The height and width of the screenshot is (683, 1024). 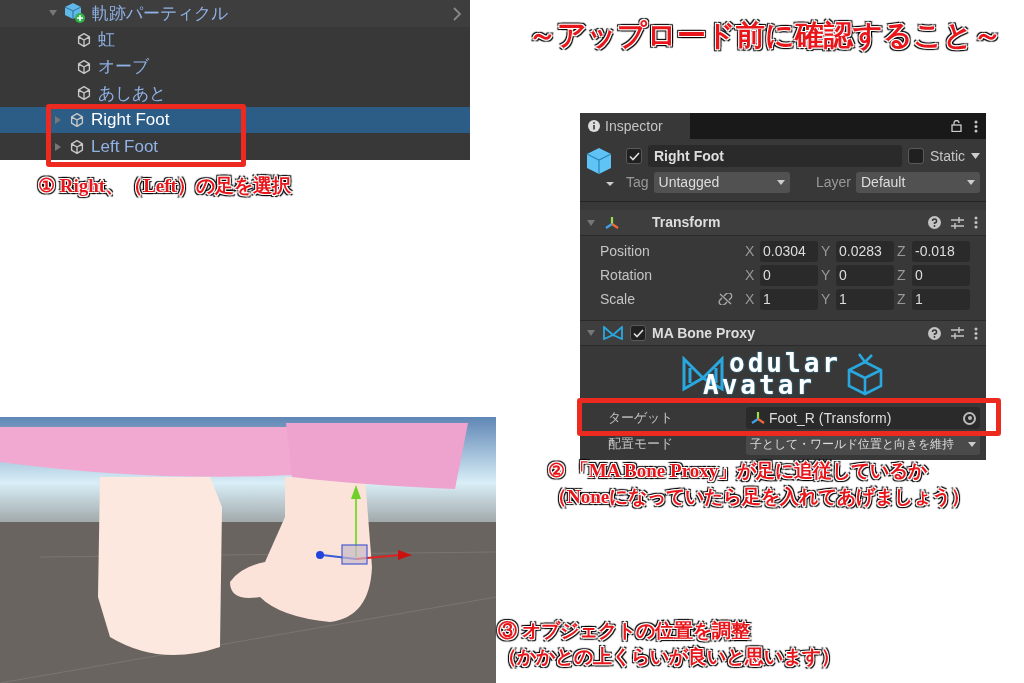 What do you see at coordinates (235, 147) in the screenshot?
I see `hierarchy-item: Left Foot` at bounding box center [235, 147].